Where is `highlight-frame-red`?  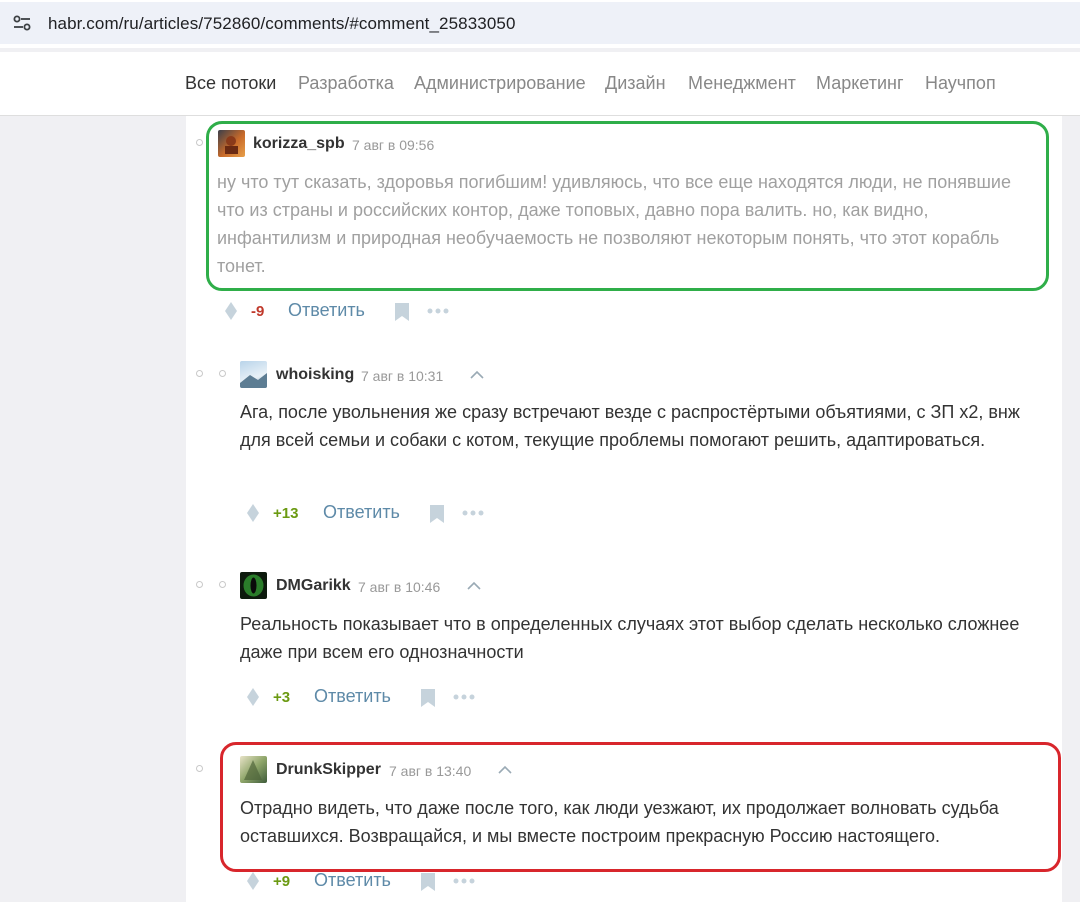 highlight-frame-red is located at coordinates (640, 807).